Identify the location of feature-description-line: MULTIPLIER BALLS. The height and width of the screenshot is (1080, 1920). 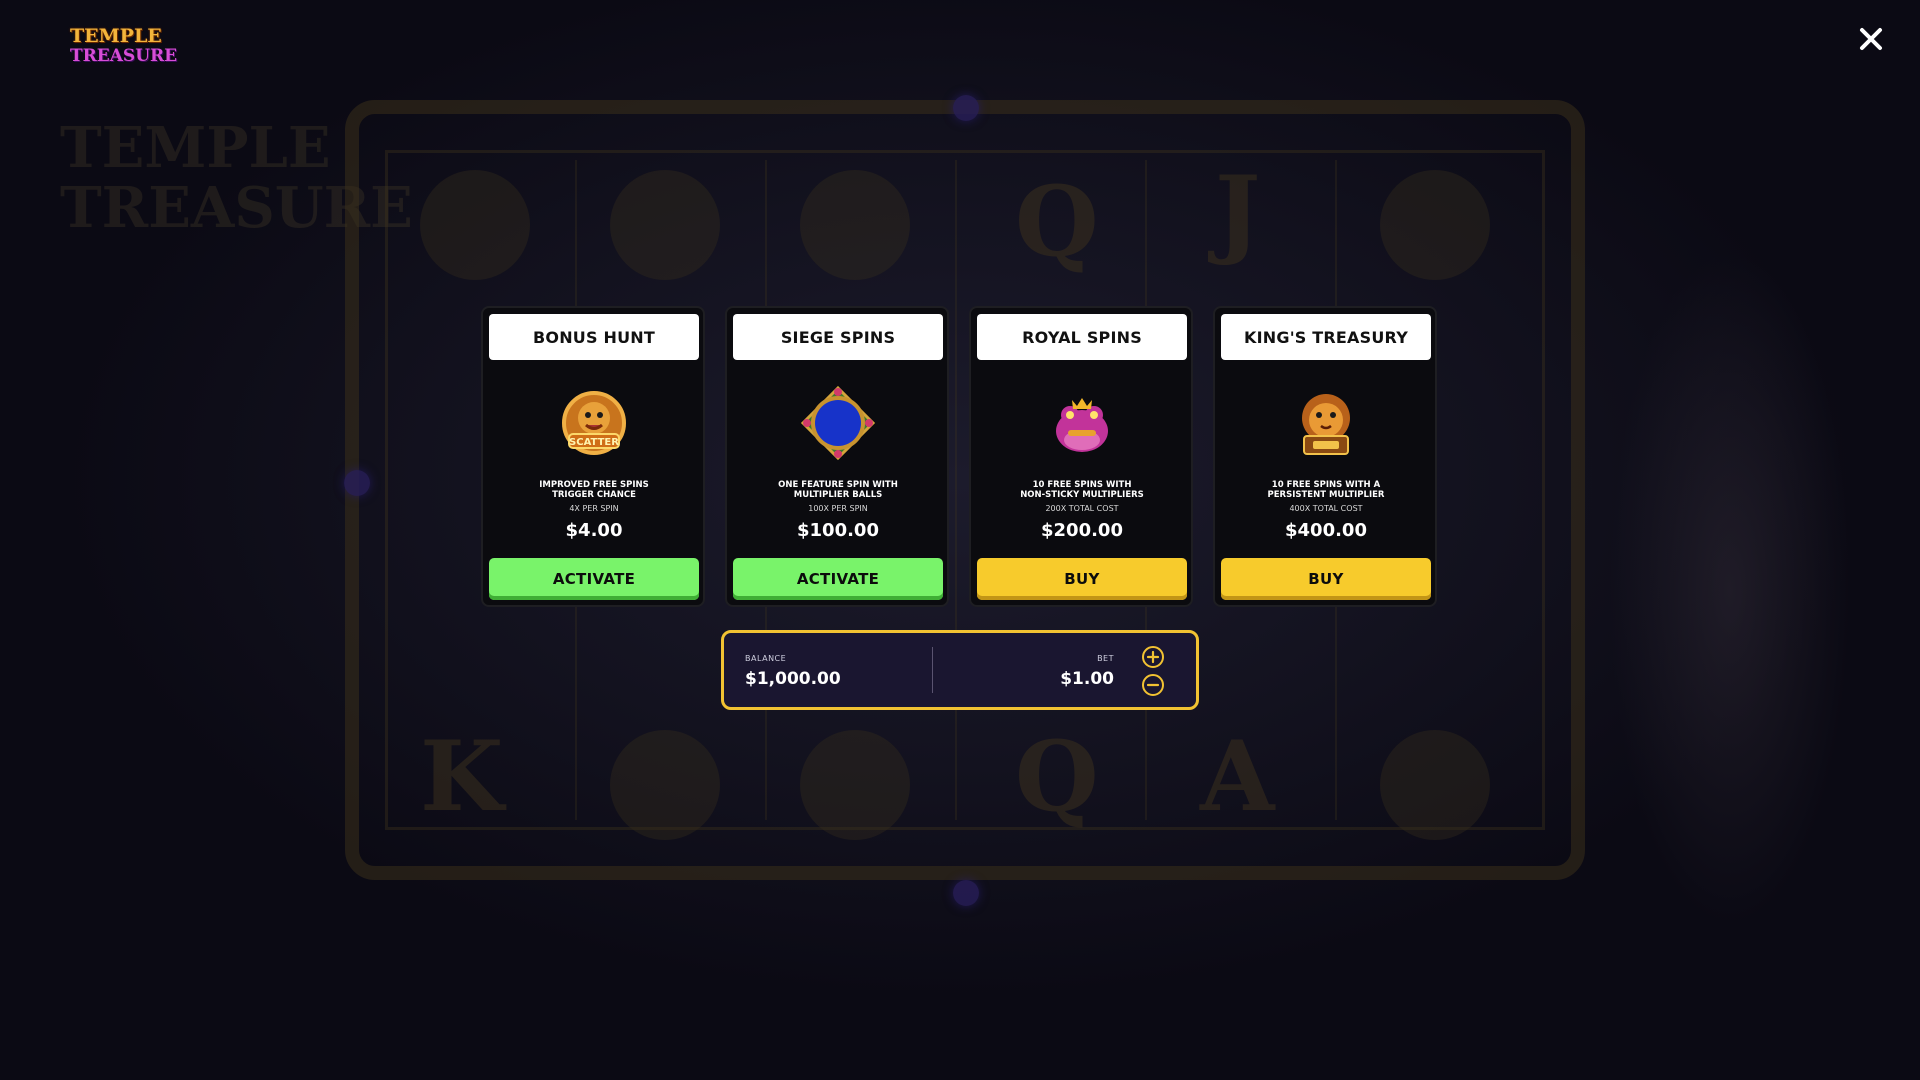
(838, 495).